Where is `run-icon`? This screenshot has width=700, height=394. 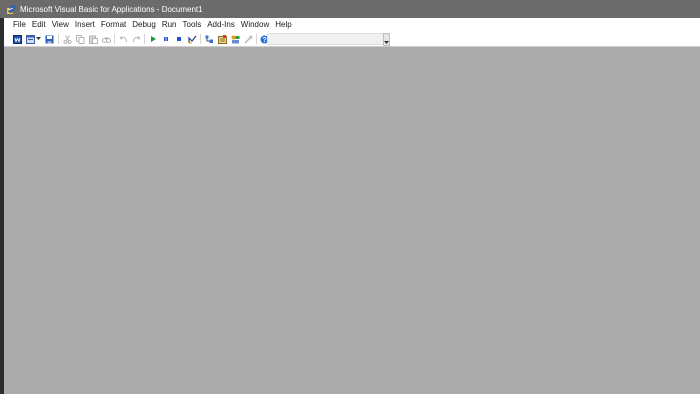
run-icon is located at coordinates (153, 39).